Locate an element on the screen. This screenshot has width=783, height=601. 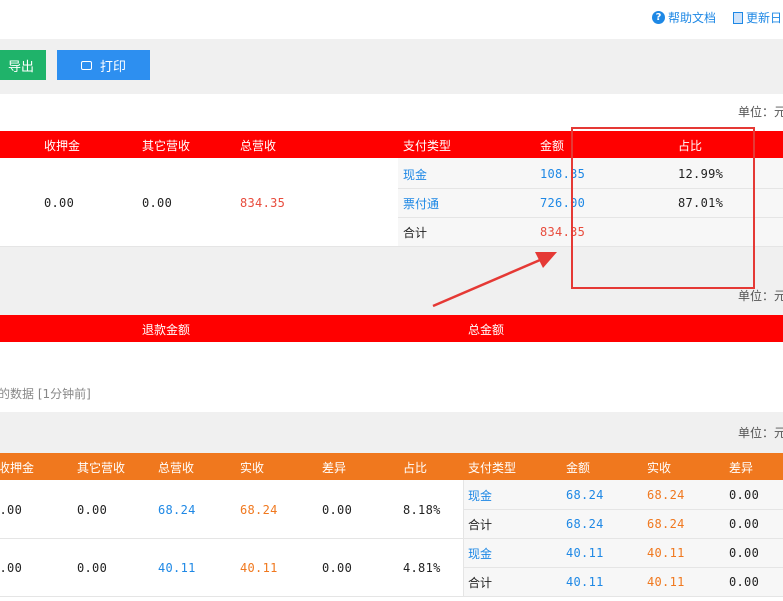
data-timestamp-caption: 的数据 [1分钟前] is located at coordinates (45, 394).